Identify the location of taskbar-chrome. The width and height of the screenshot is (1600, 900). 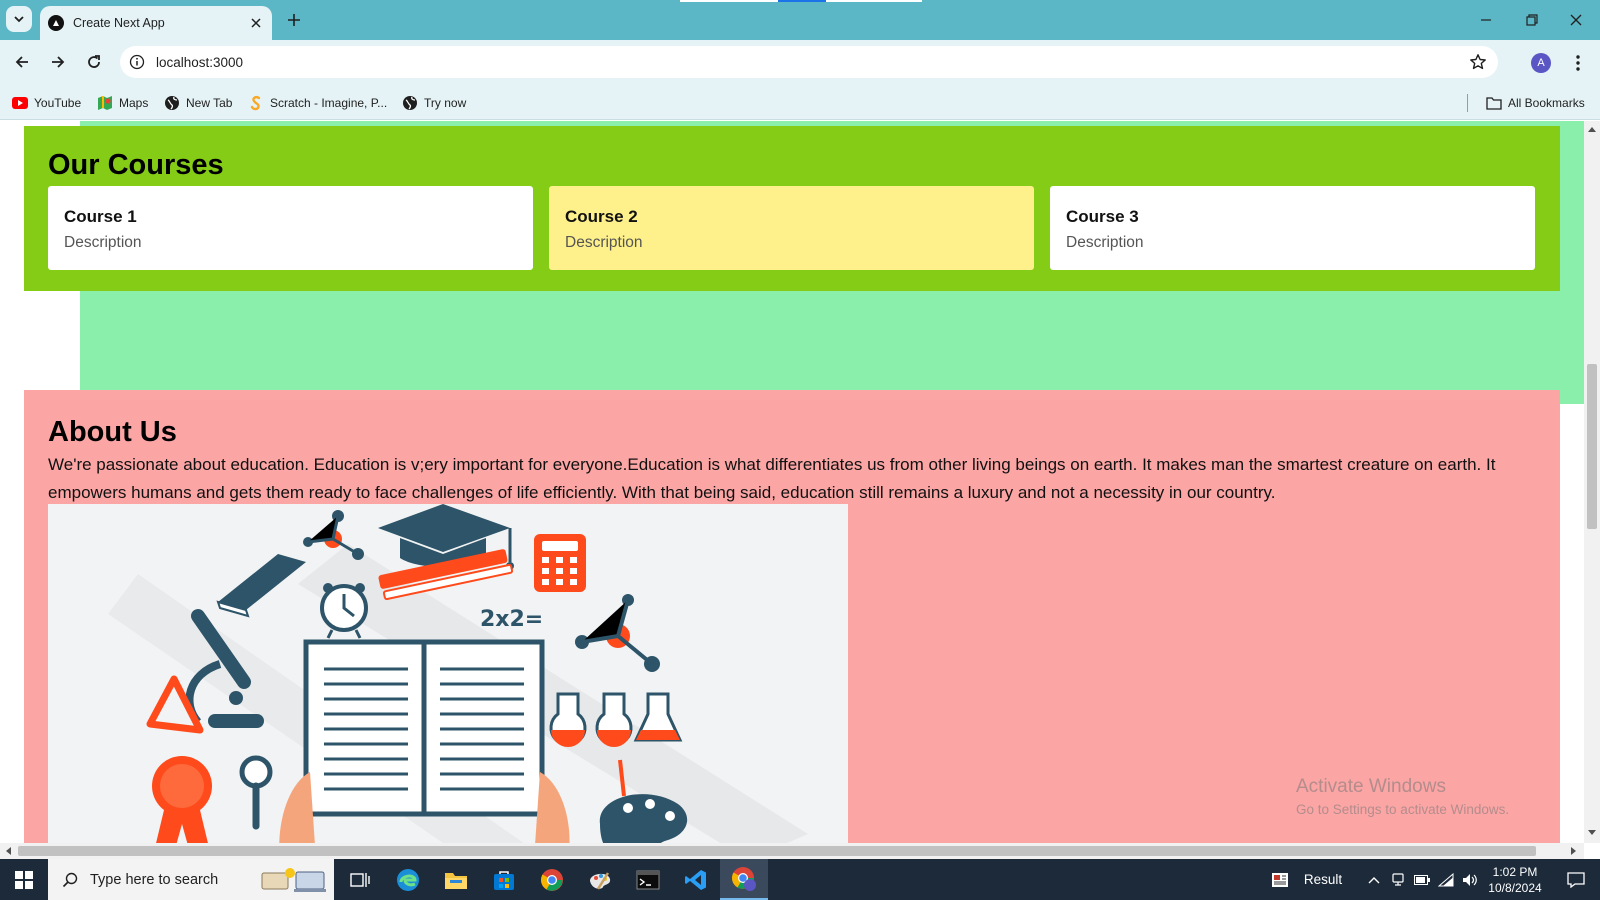
(552, 879).